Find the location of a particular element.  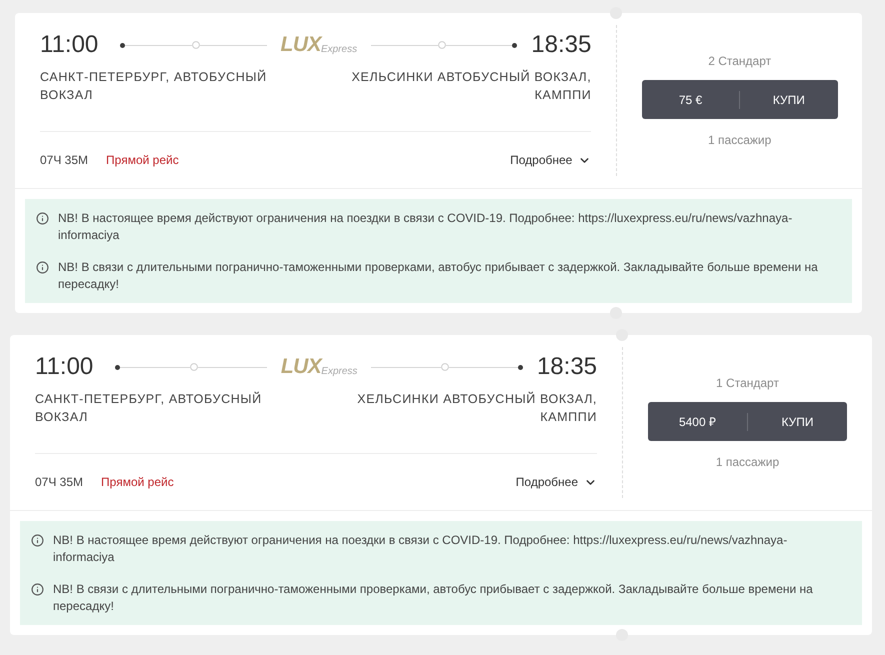

fare-class-label: 2 Стандарт is located at coordinates (740, 61).